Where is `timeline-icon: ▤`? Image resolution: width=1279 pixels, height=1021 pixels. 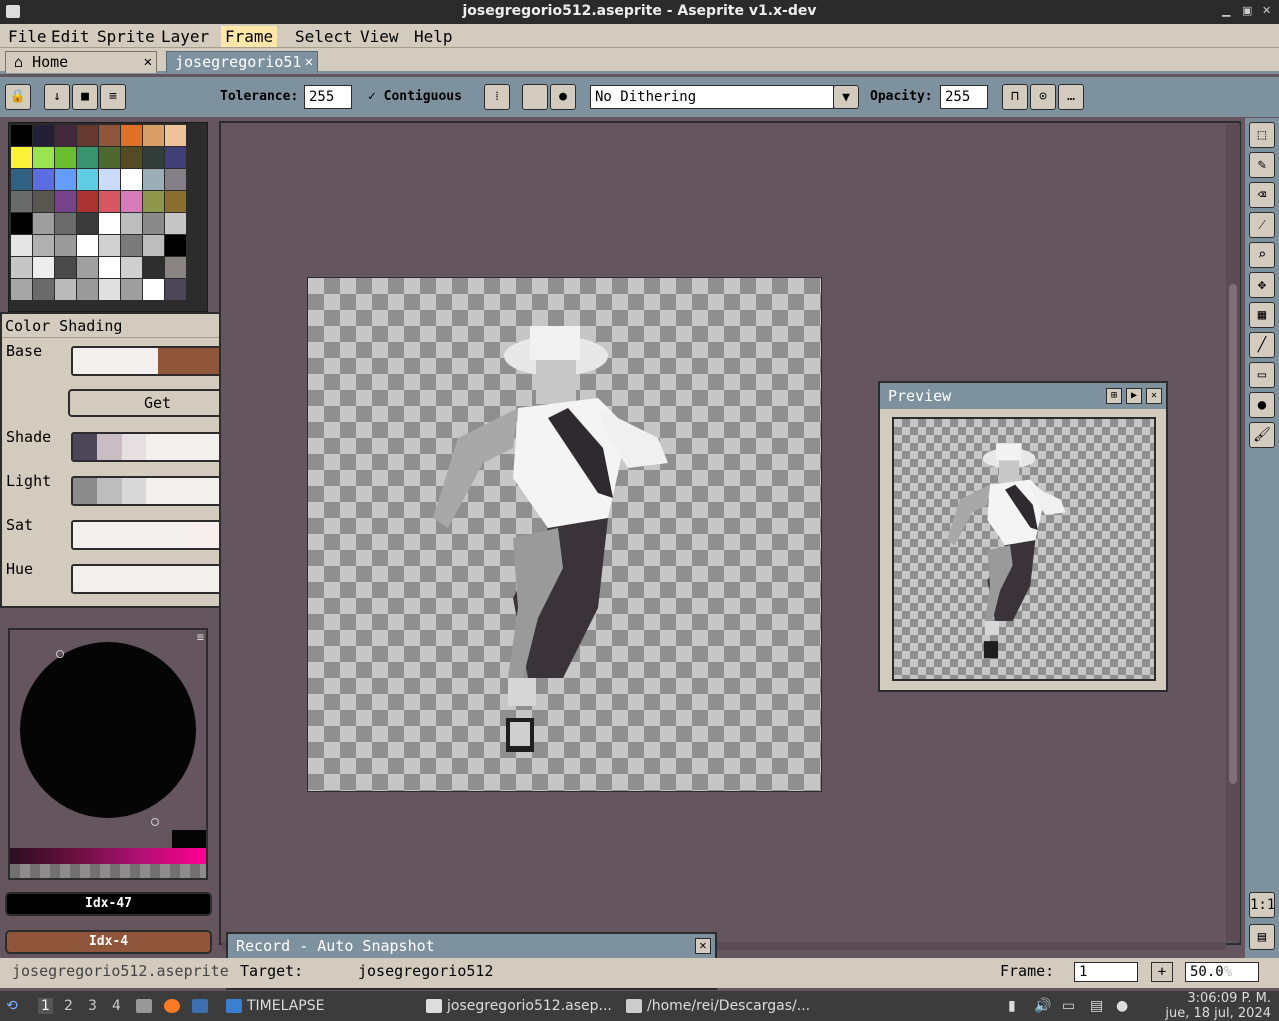 timeline-icon: ▤ is located at coordinates (1262, 937).